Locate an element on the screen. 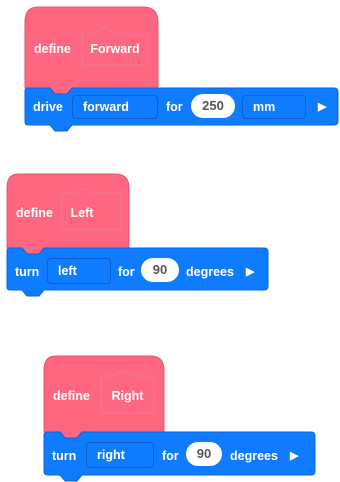 Image resolution: width=340 pixels, height=482 pixels. distance-input: 250 is located at coordinates (213, 106).